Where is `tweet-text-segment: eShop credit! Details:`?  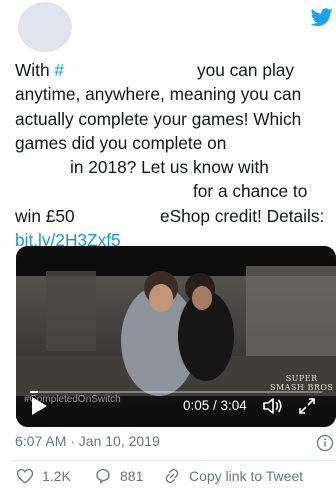
tweet-text-segment: eShop credit! Details: is located at coordinates (242, 215).